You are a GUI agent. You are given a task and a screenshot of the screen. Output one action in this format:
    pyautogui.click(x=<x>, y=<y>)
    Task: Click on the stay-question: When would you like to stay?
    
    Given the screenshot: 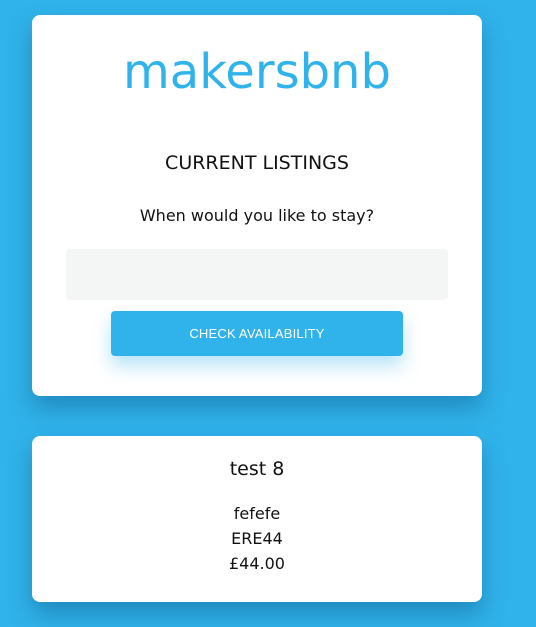 What is the action you would take?
    pyautogui.click(x=257, y=215)
    